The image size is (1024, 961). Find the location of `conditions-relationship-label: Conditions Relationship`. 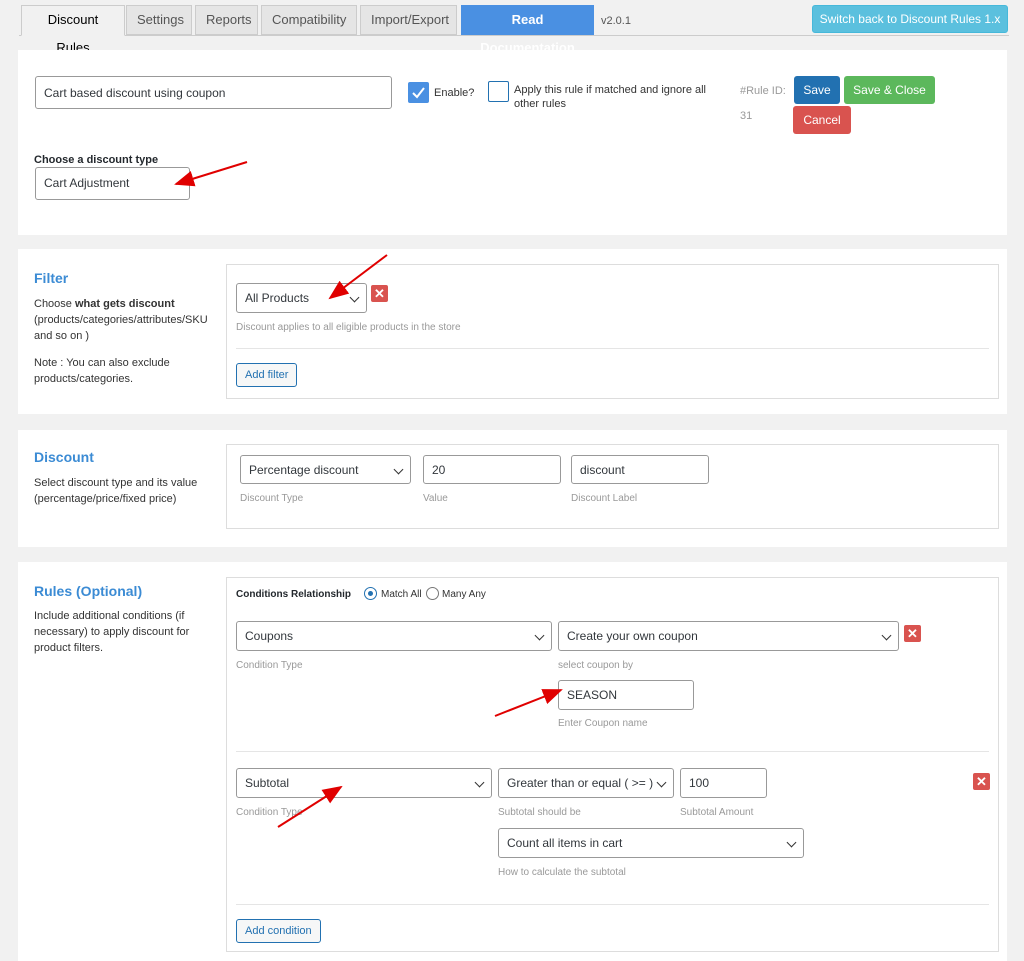

conditions-relationship-label: Conditions Relationship is located at coordinates (293, 594).